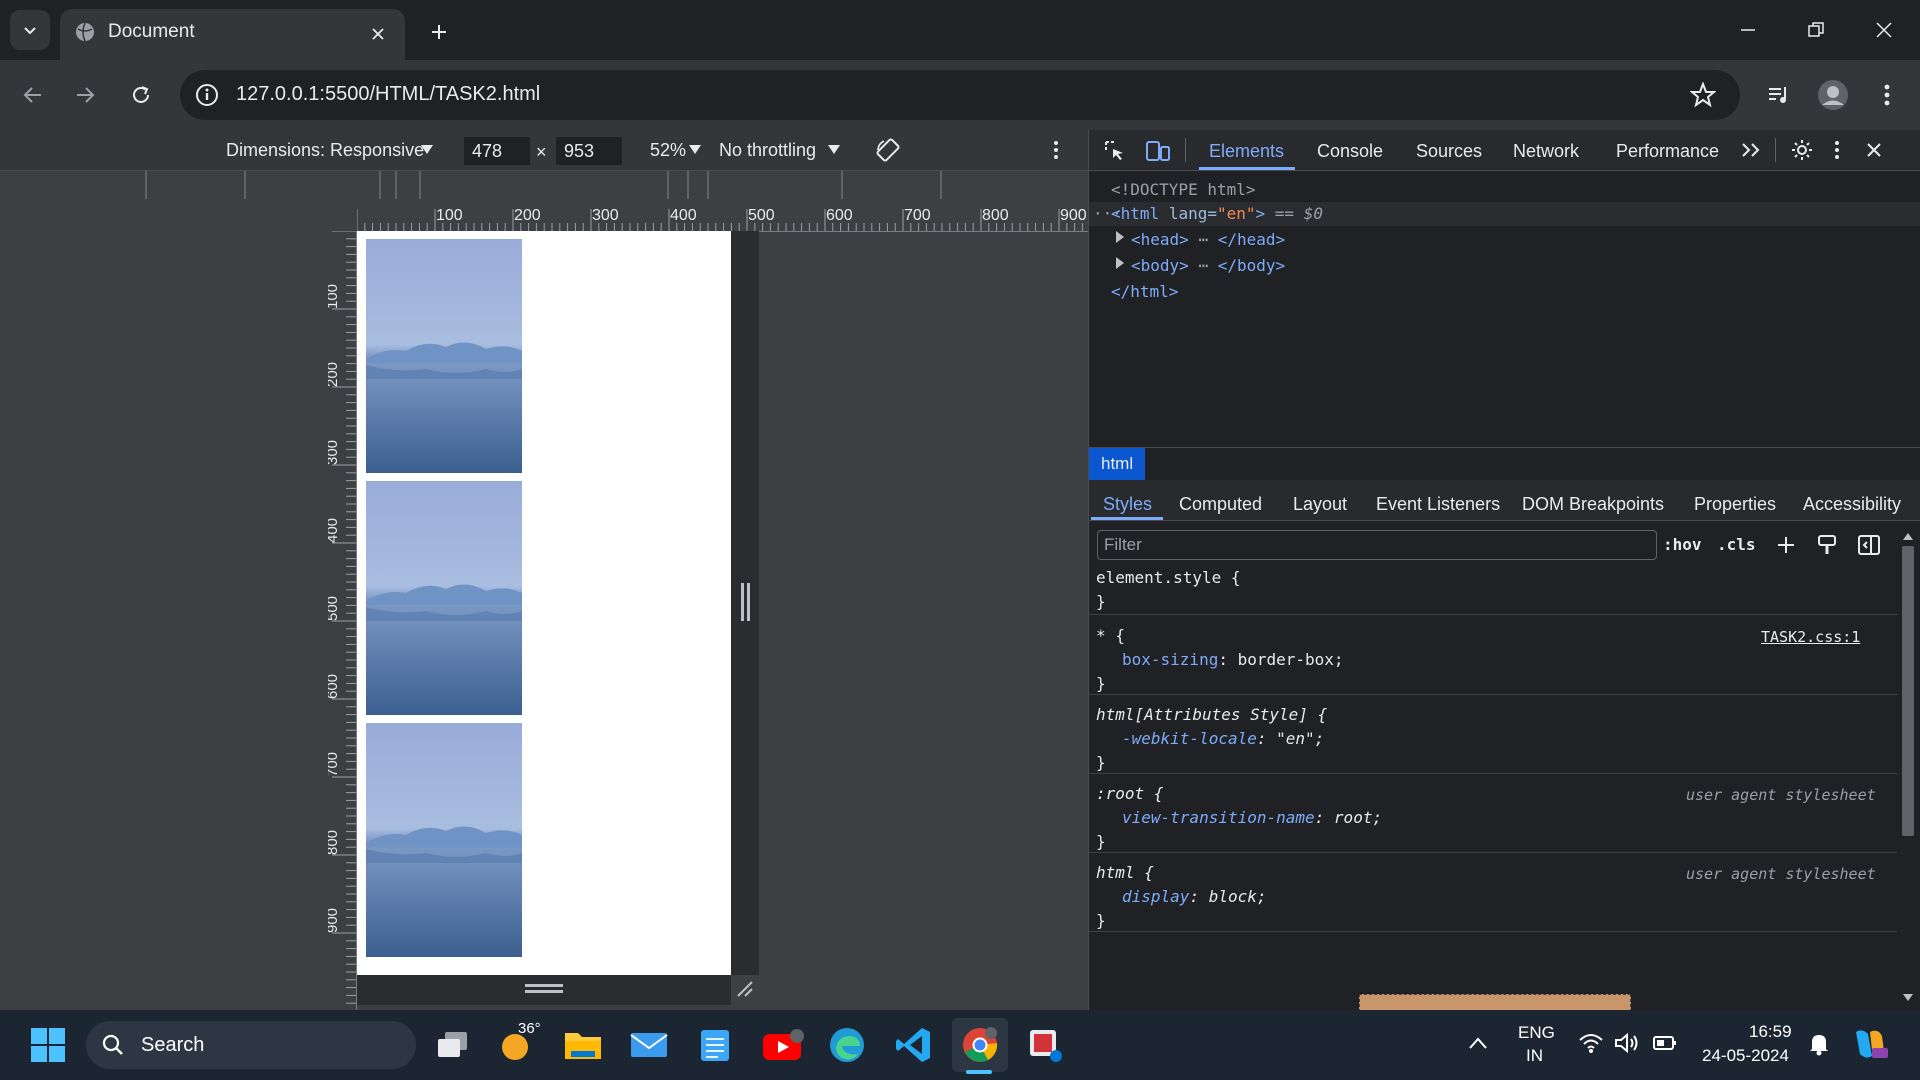 Image resolution: width=1920 pixels, height=1080 pixels. Describe the element at coordinates (325, 150) in the screenshot. I see `dimensions-dropdown: Dimensions: Responsive` at that location.